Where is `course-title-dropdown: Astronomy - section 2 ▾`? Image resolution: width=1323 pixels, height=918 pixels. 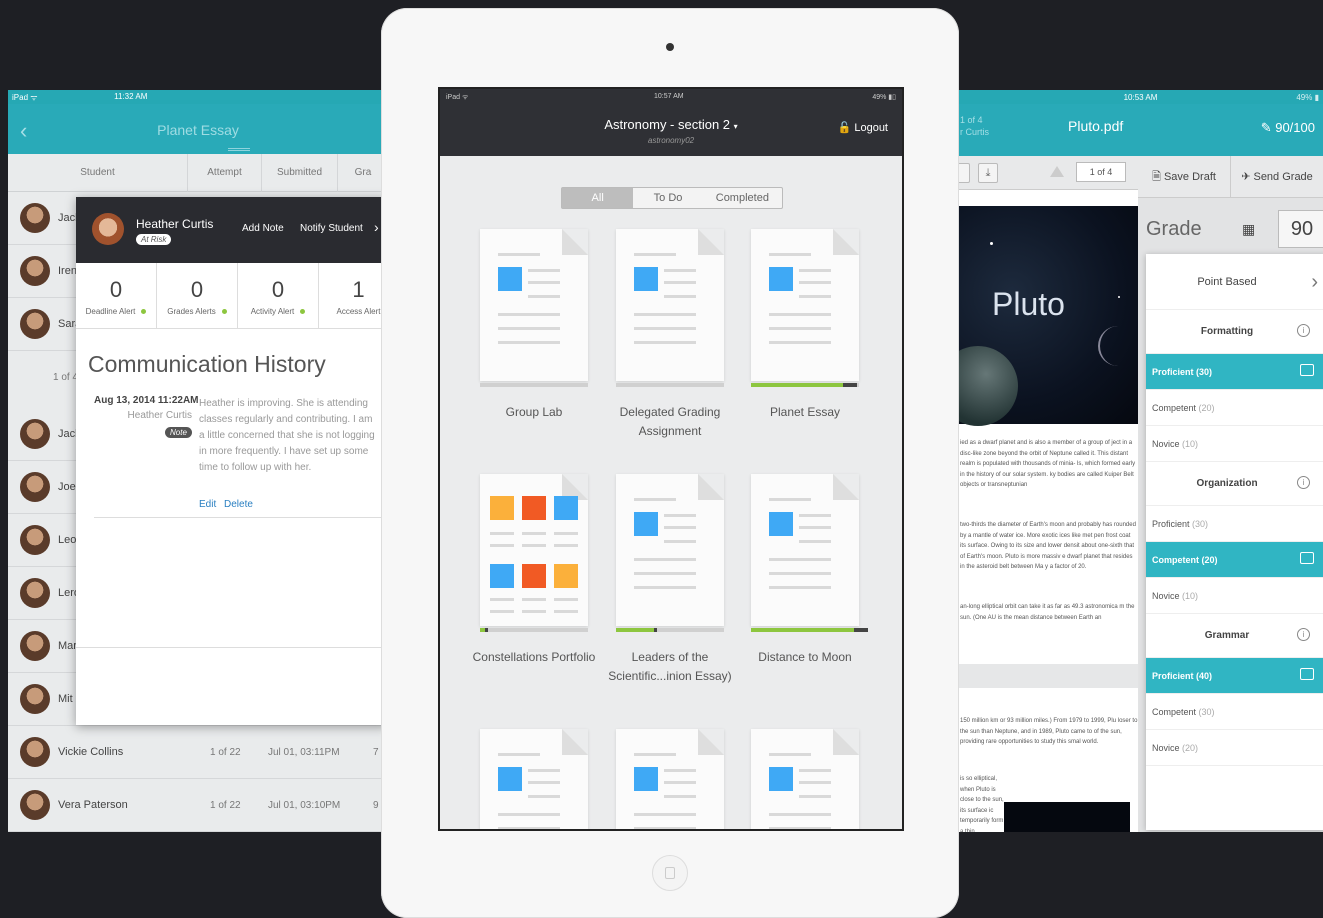 course-title-dropdown: Astronomy - section 2 ▾ is located at coordinates (671, 124).